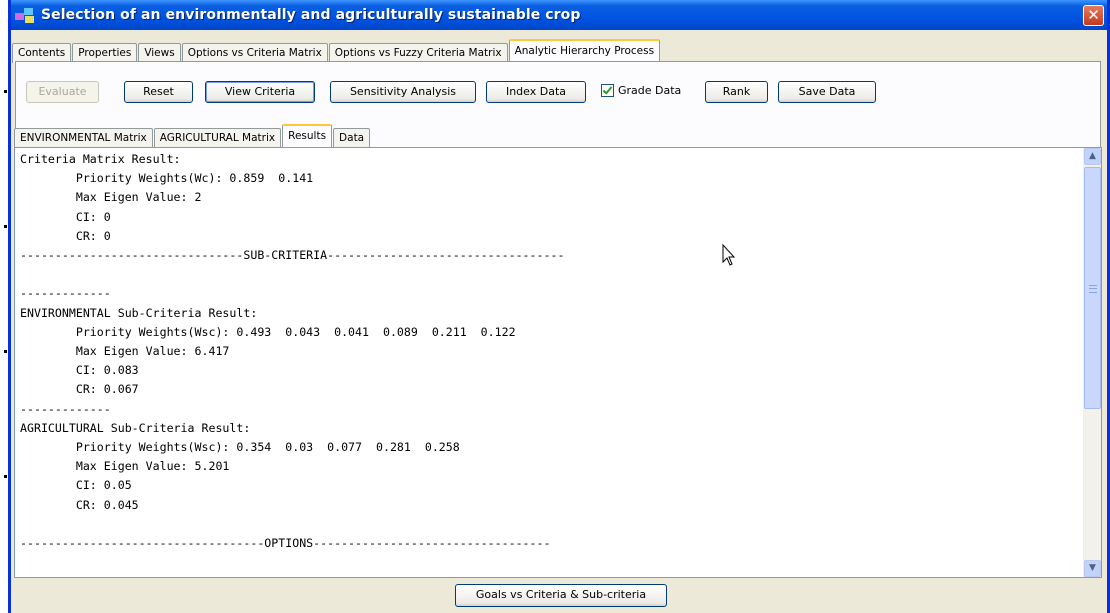 The image size is (1110, 613). I want to click on grade-data-checkbox-group: Grade Data, so click(641, 90).